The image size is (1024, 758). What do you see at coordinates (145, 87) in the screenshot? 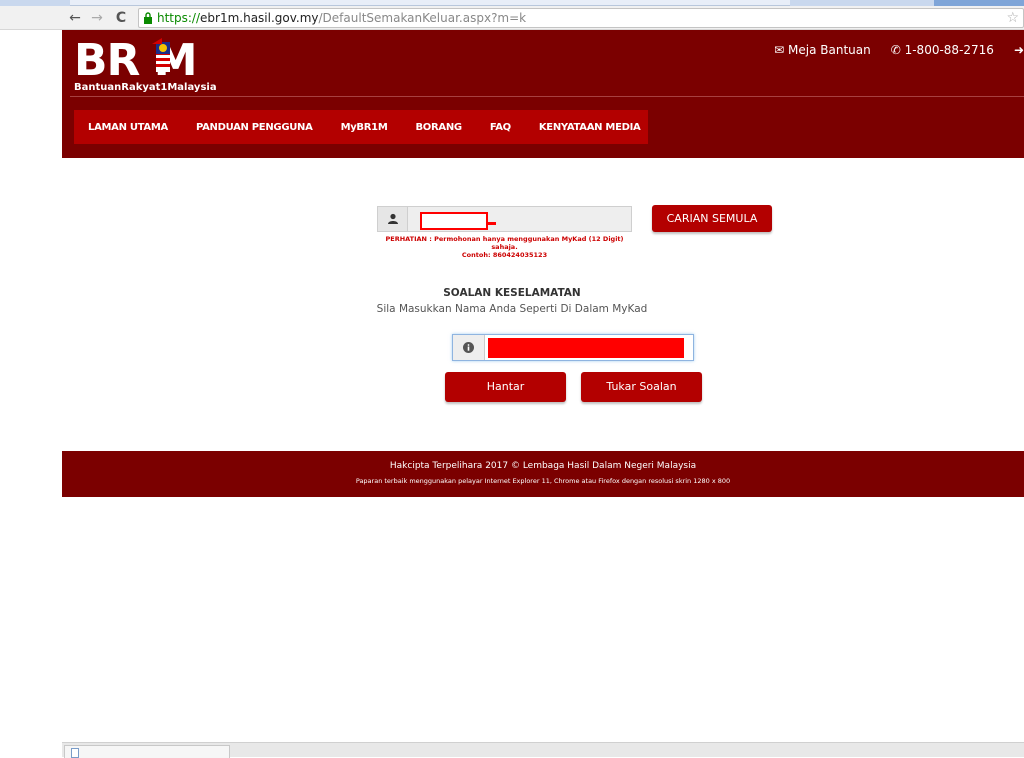
I see `logo-subtitle: BantuanRakyat1Malaysia` at bounding box center [145, 87].